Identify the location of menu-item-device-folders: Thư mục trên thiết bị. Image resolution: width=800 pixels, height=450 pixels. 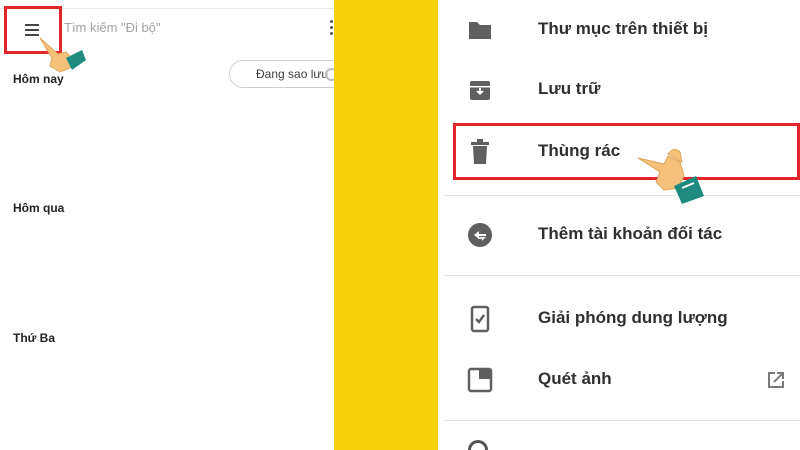
(619, 30).